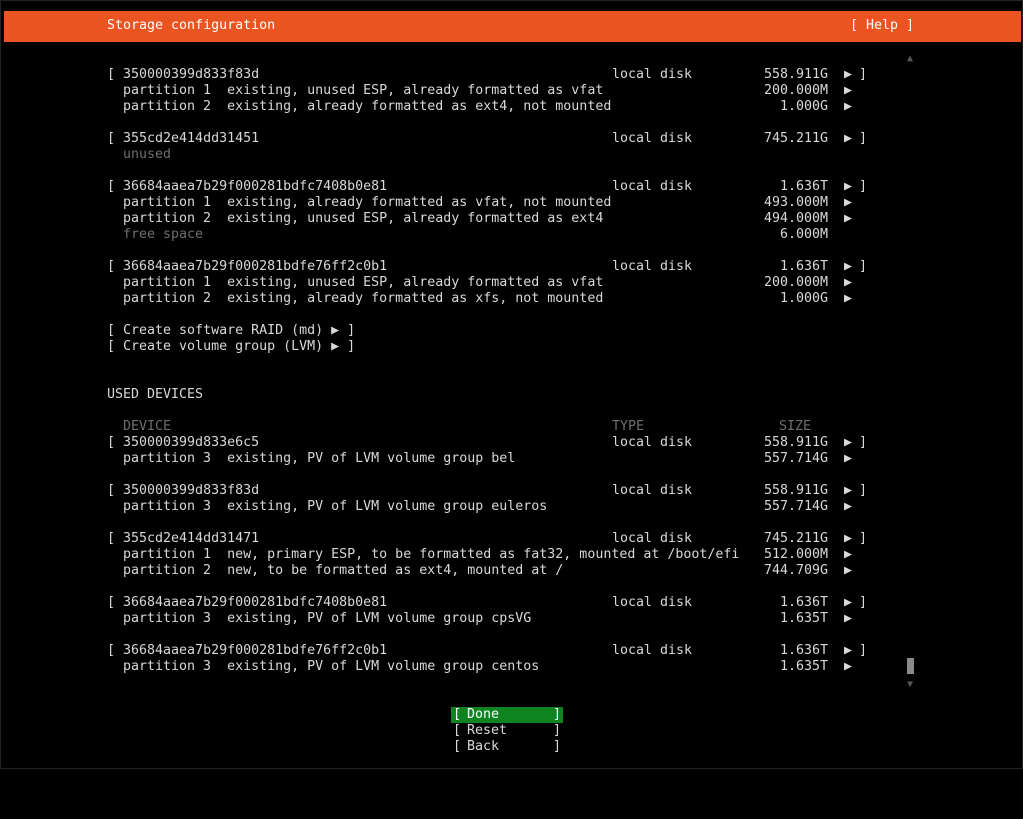 The image size is (1023, 819). Describe the element at coordinates (483, 746) in the screenshot. I see `back-label: Back` at that location.